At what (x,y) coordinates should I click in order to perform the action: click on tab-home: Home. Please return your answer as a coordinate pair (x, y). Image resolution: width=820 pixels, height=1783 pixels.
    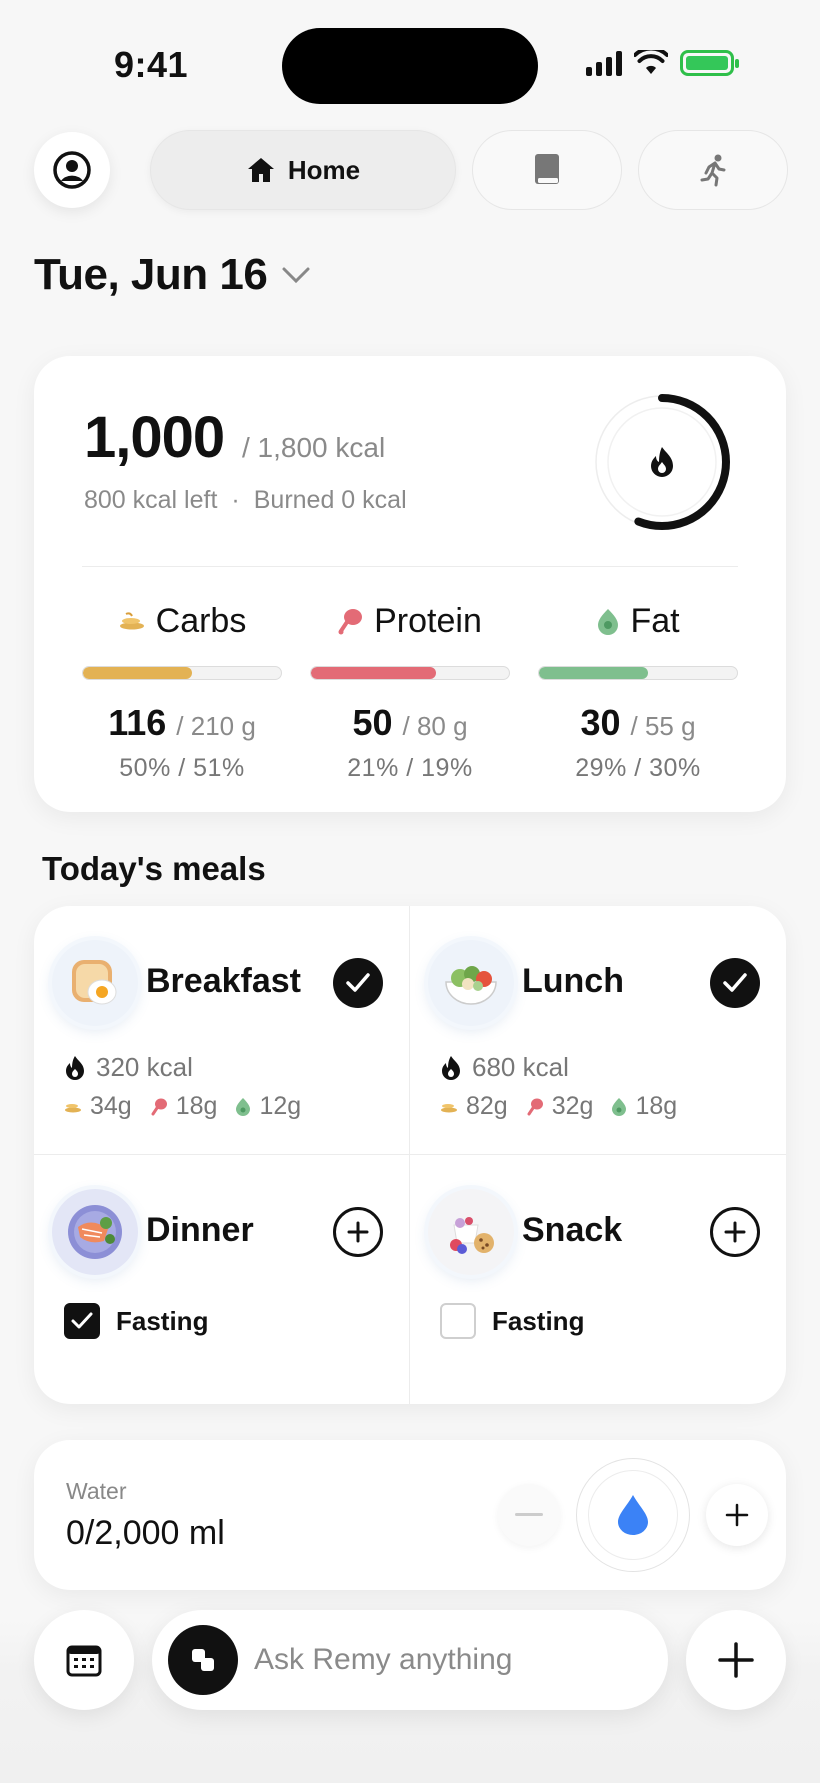
    Looking at the image, I should click on (303, 170).